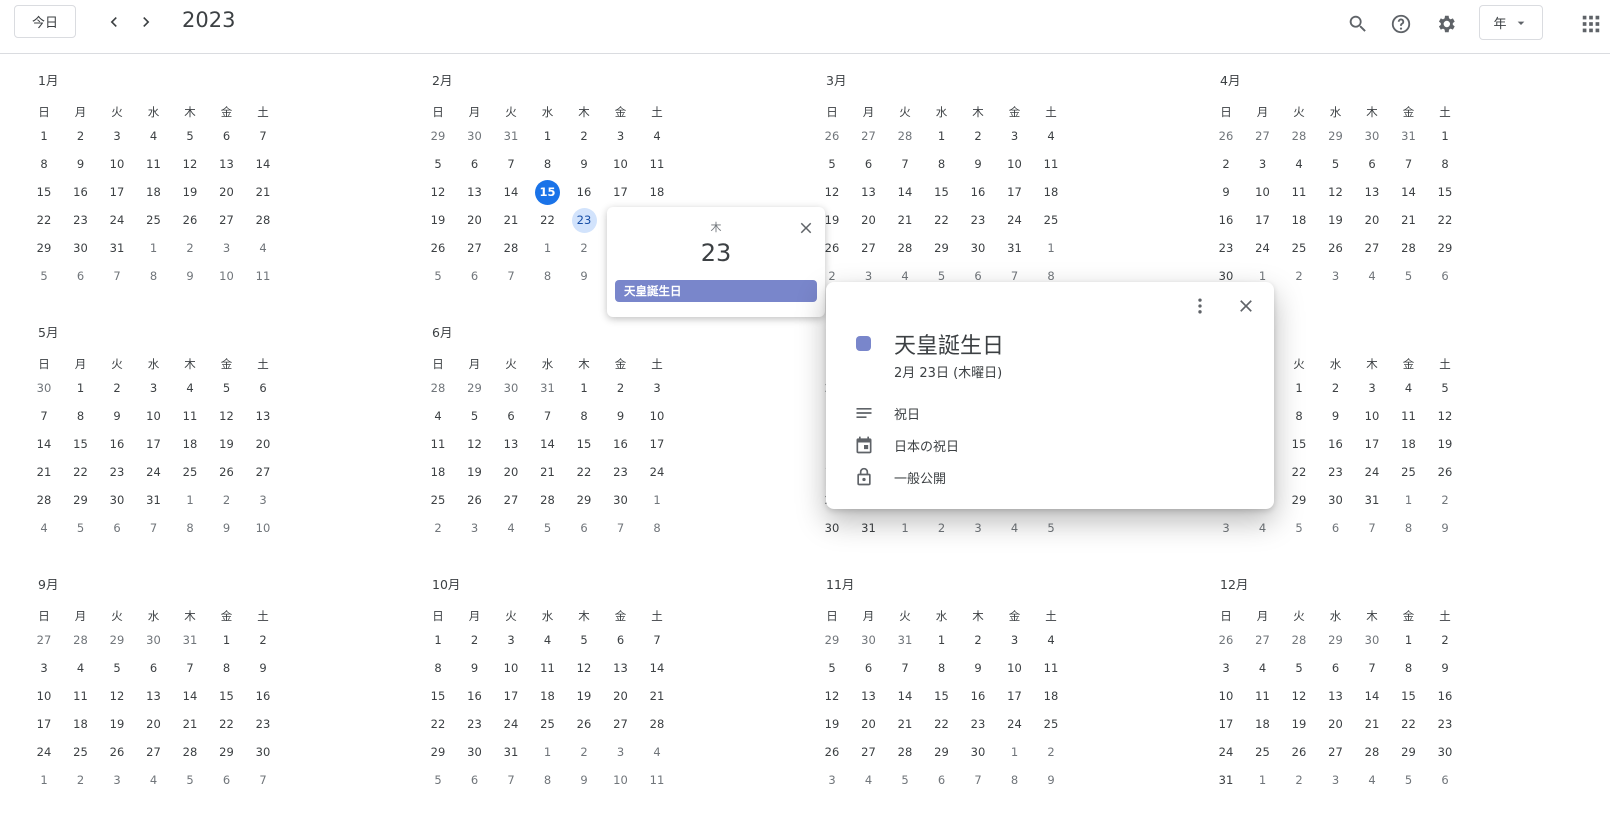 The height and width of the screenshot is (828, 1610). Describe the element at coordinates (226, 192) in the screenshot. I see `day-cell: 20` at that location.